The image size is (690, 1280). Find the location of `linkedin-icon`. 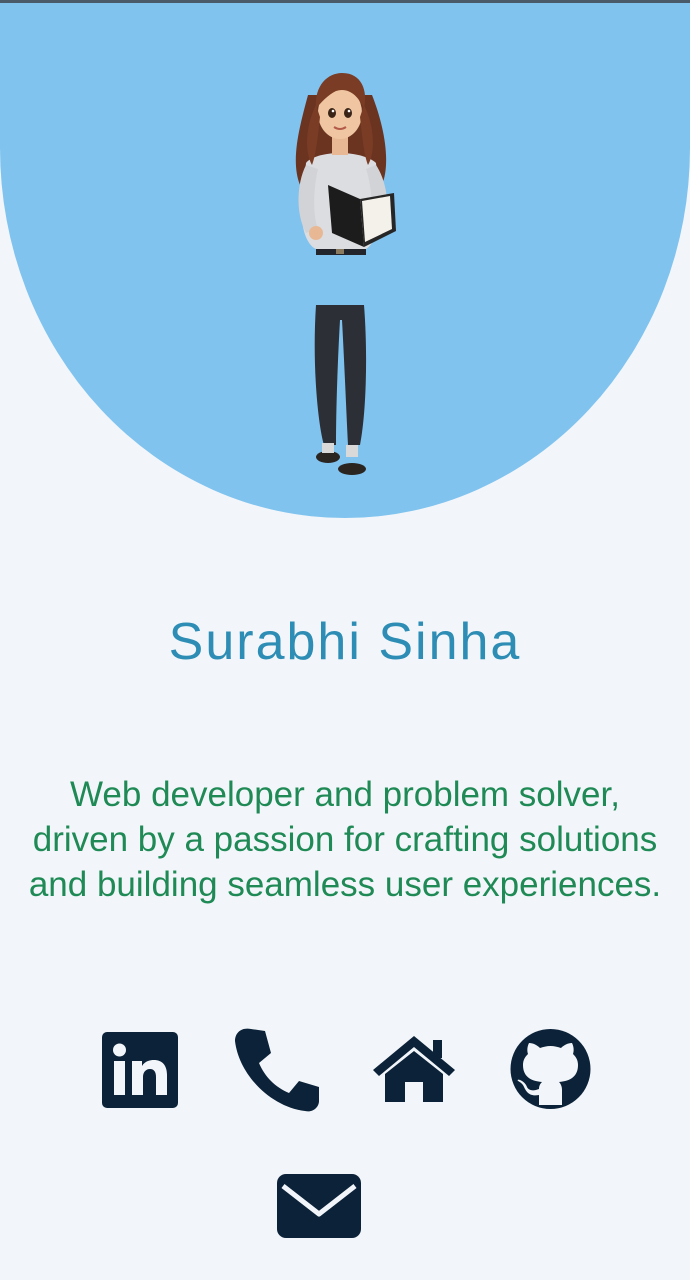

linkedin-icon is located at coordinates (140, 1070).